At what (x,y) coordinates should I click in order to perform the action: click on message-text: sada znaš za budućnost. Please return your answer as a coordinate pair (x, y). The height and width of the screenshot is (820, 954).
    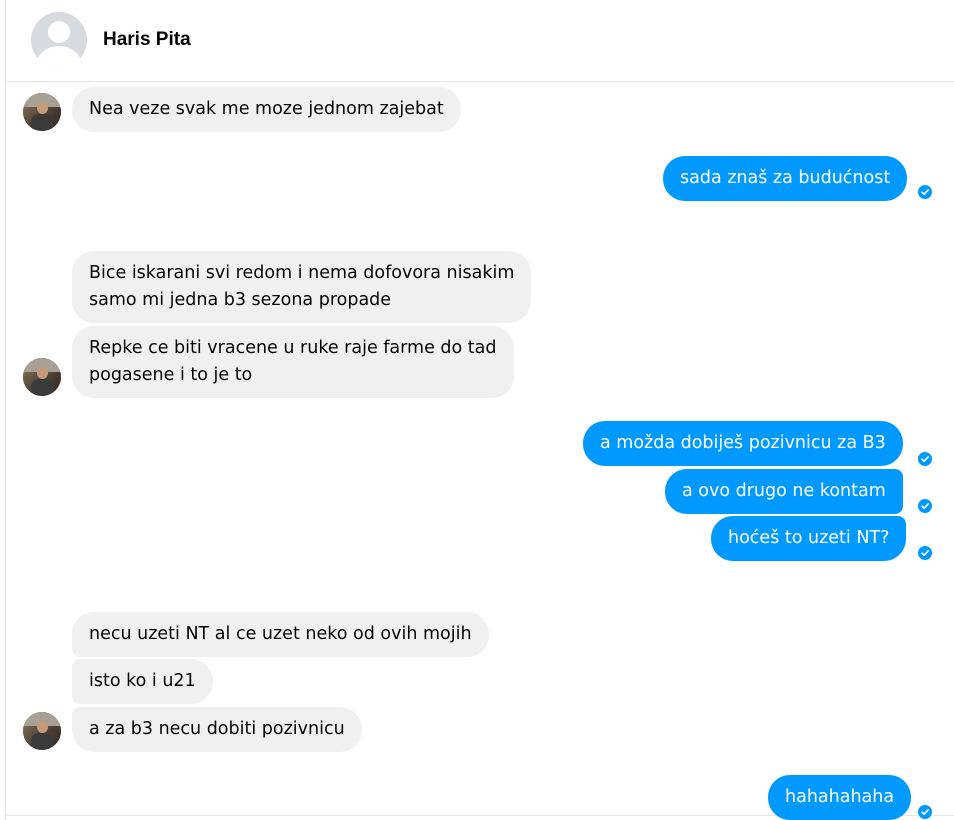
    Looking at the image, I should click on (785, 178).